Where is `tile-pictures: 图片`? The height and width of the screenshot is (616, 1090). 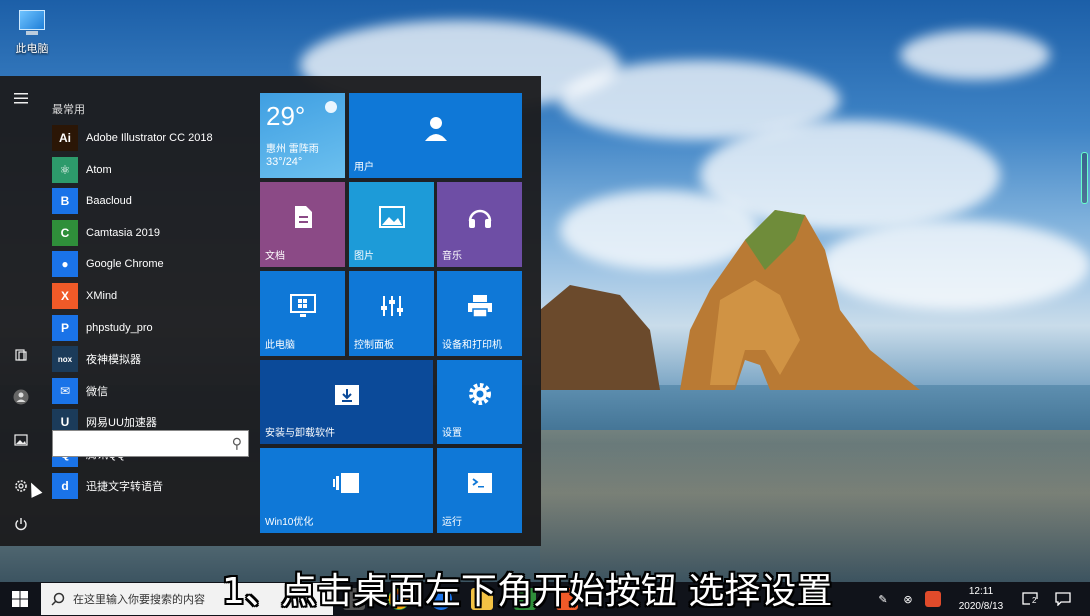 tile-pictures: 图片 is located at coordinates (391, 224).